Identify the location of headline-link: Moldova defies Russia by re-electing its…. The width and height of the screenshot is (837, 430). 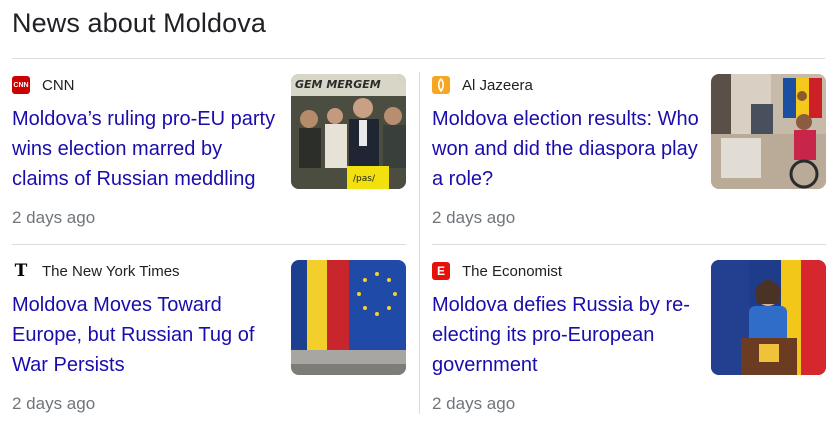
(568, 335).